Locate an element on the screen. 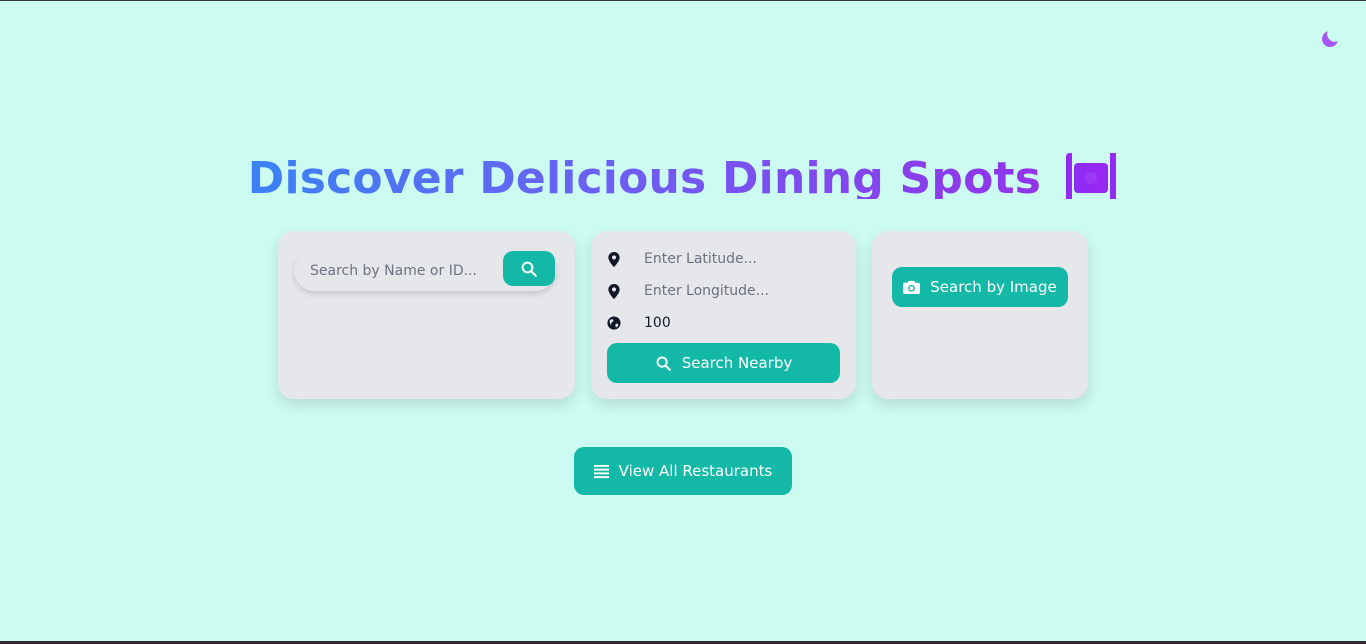 This screenshot has height=644, width=1366. name-search-button is located at coordinates (529, 268).